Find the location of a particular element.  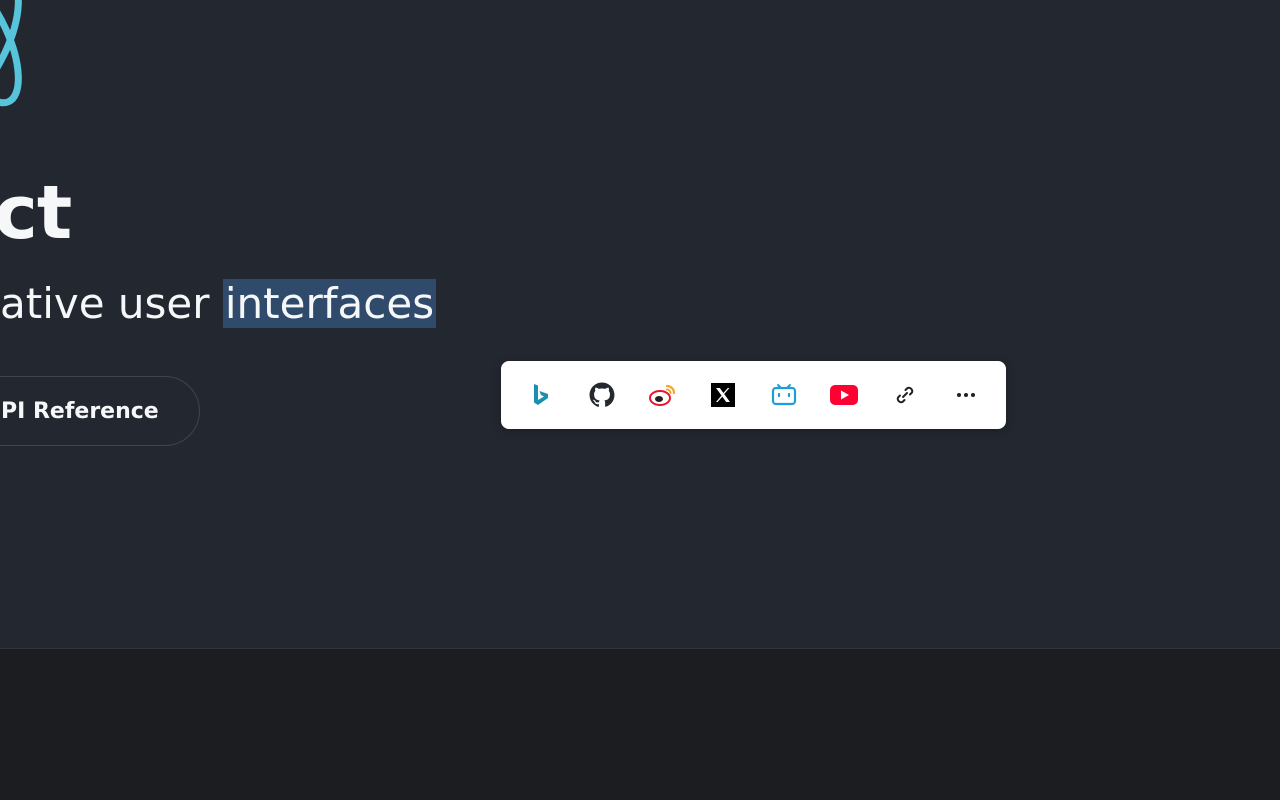

api-reference-button: PI Reference is located at coordinates (100, 411).